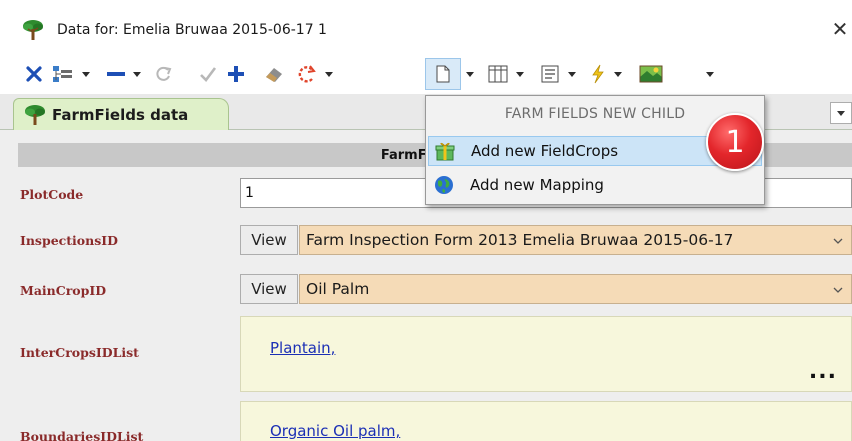 This screenshot has width=852, height=441. What do you see at coordinates (443, 74) in the screenshot?
I see `new-document-icon` at bounding box center [443, 74].